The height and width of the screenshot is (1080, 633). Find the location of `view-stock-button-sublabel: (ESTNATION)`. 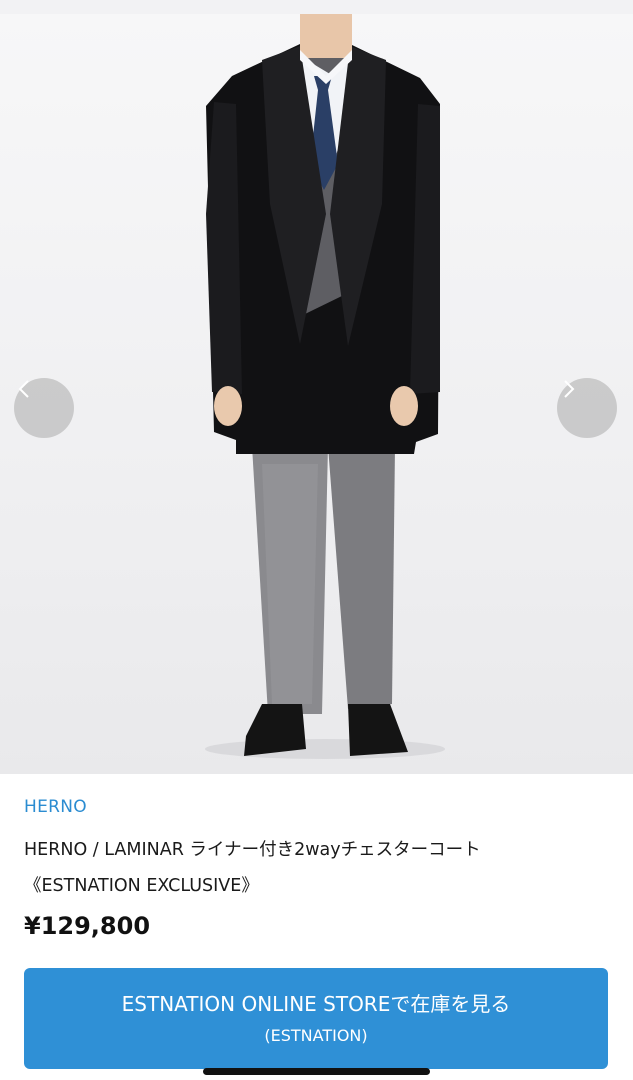

view-stock-button-sublabel: (ESTNATION) is located at coordinates (316, 1035).